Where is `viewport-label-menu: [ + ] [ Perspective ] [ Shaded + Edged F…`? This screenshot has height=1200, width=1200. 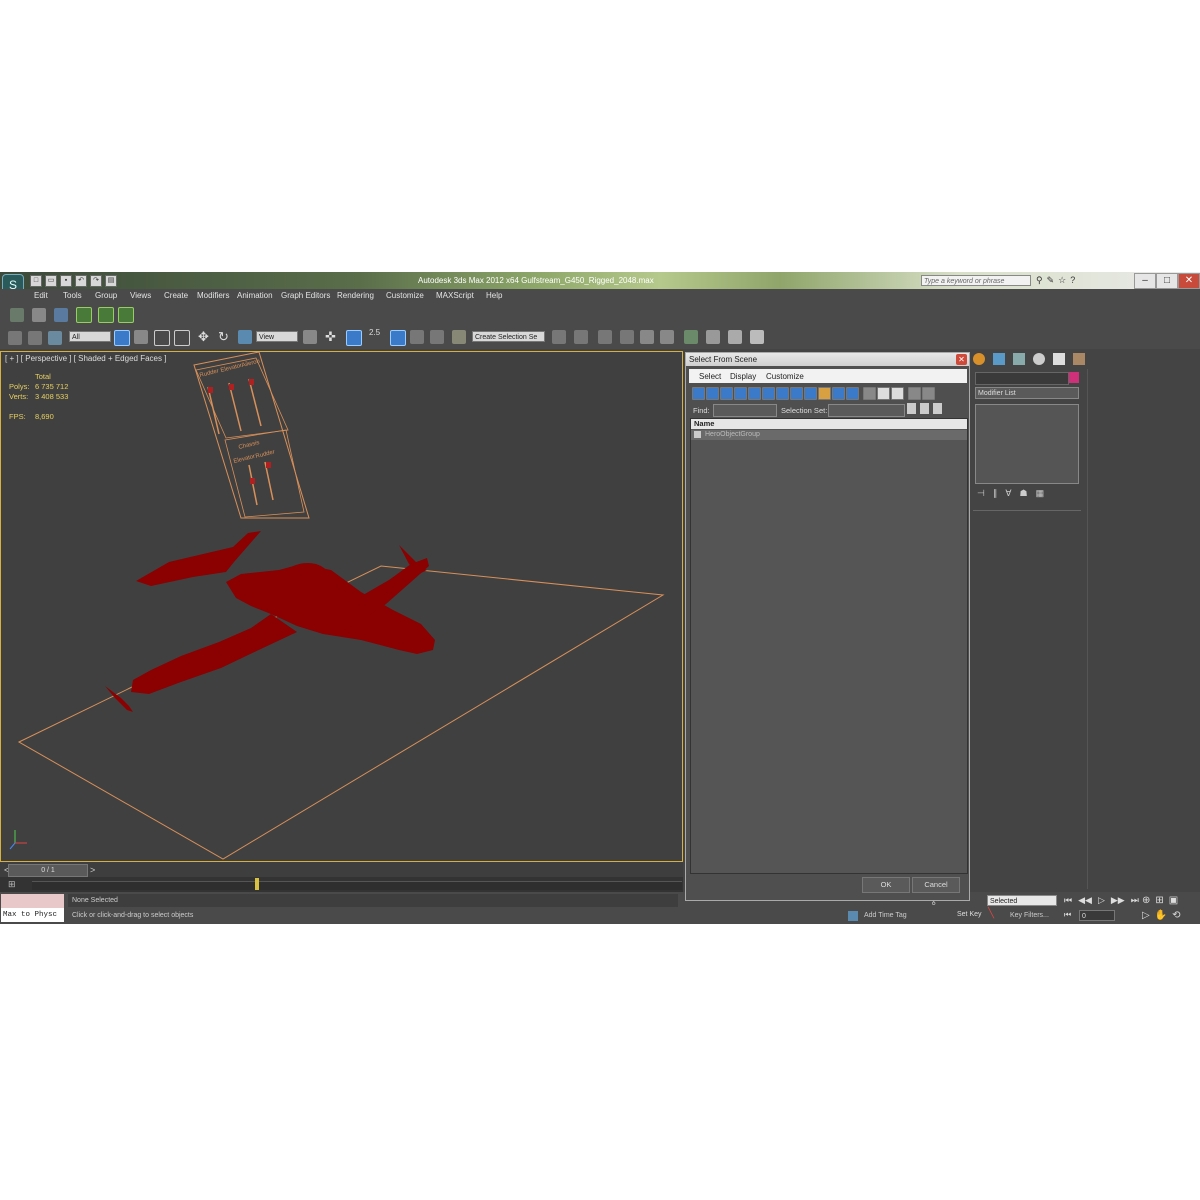
viewport-label-menu: [ + ] [ Perspective ] [ Shaded + Edged F… is located at coordinates (85, 358).